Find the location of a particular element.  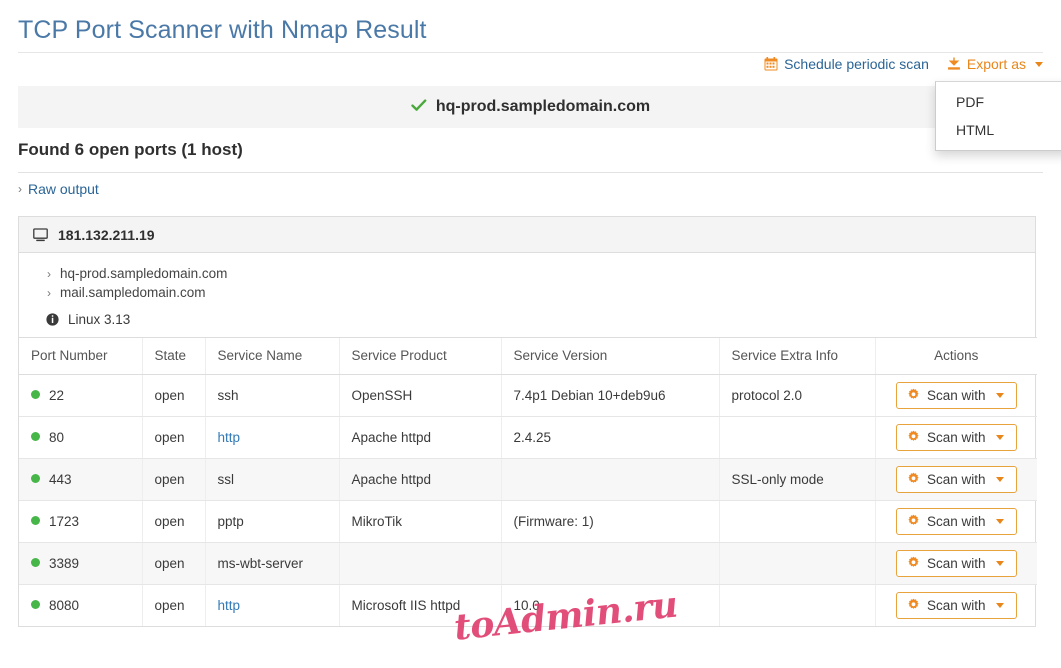

hostname-item: › hq-prod.sampledomain.com is located at coordinates (534, 274).